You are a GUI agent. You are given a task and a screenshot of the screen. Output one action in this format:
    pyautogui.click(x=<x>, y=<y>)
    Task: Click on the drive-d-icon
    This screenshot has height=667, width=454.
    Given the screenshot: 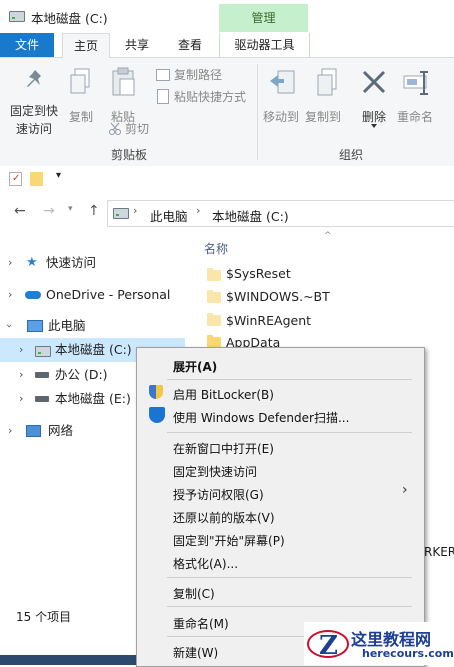 What is the action you would take?
    pyautogui.click(x=42, y=375)
    